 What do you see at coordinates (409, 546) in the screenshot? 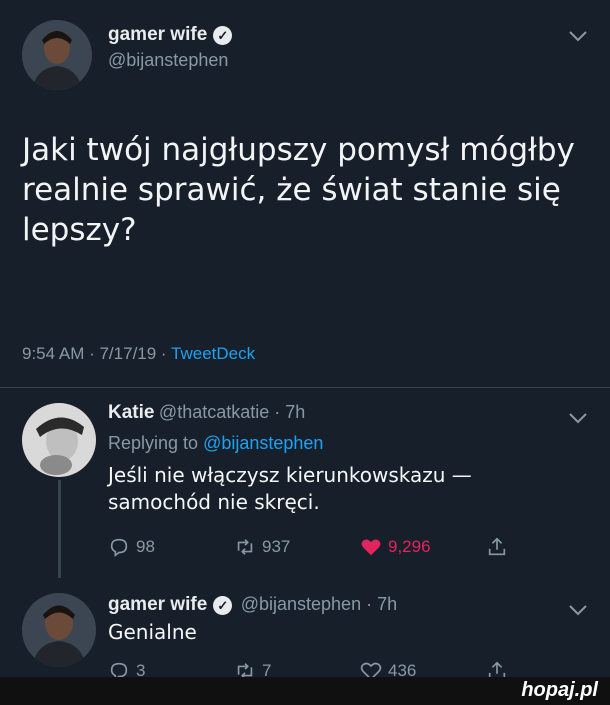
I see `like-count: 9,296` at bounding box center [409, 546].